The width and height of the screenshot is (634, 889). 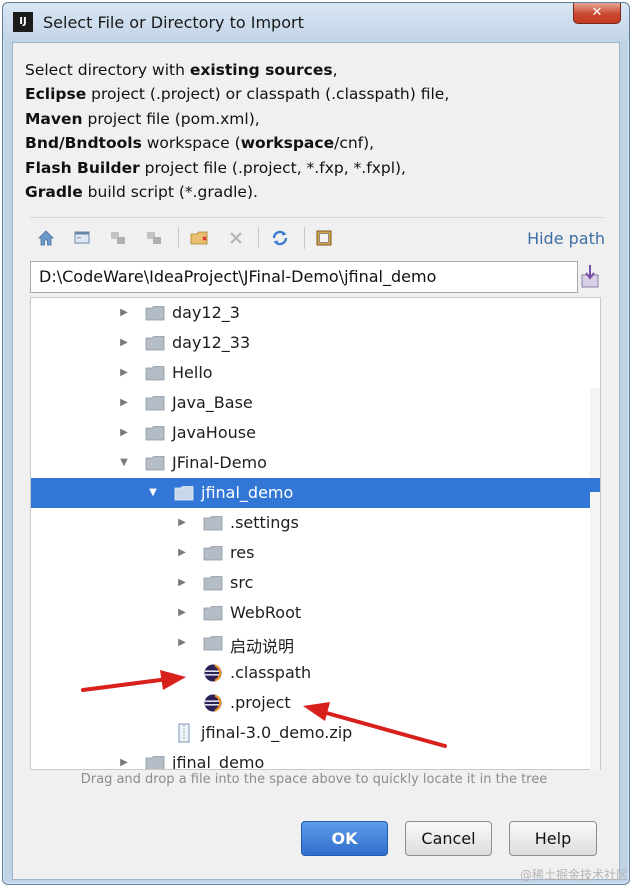 I want to click on tree-row: ▶ jfinal_demo, so click(x=315, y=759).